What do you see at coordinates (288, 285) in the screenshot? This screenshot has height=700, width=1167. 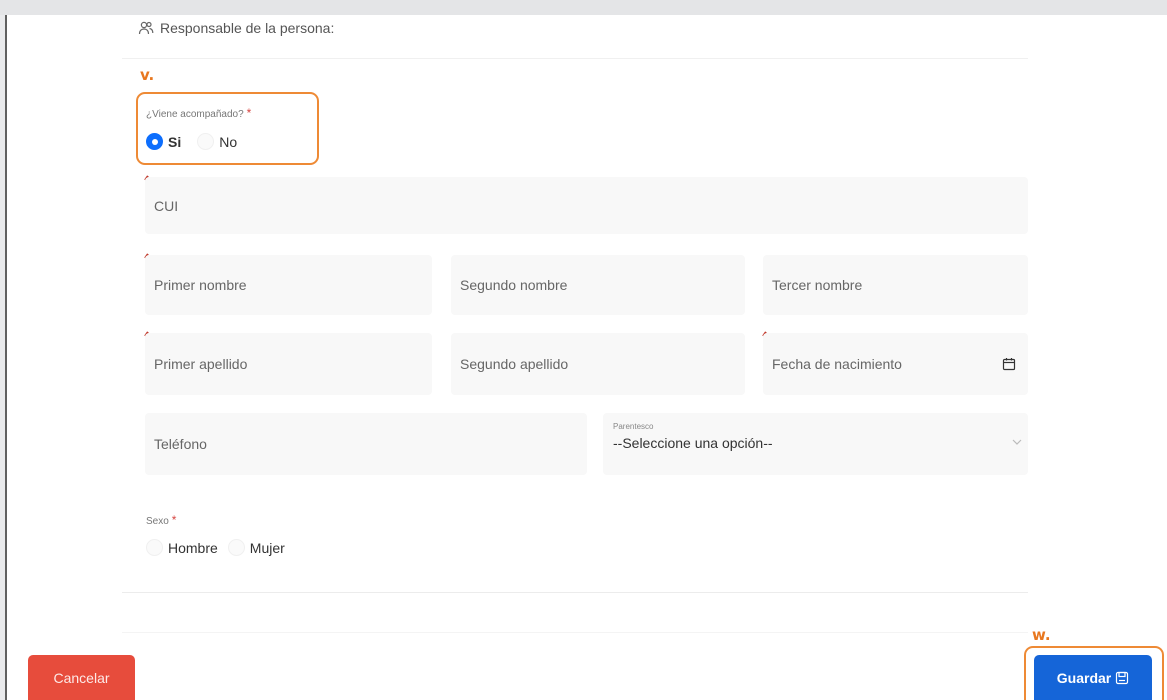 I see `first-name-input: Primer nombre` at bounding box center [288, 285].